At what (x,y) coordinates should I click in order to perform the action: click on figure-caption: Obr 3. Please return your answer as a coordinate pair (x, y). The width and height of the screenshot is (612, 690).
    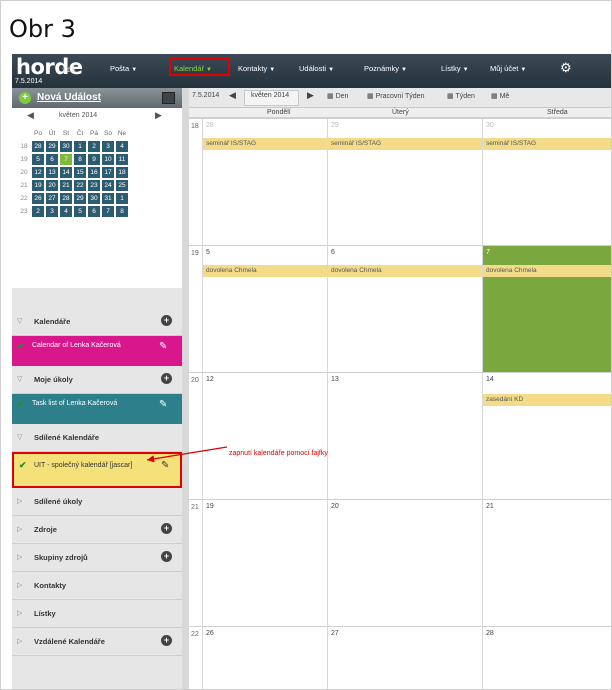
    Looking at the image, I should click on (42, 29).